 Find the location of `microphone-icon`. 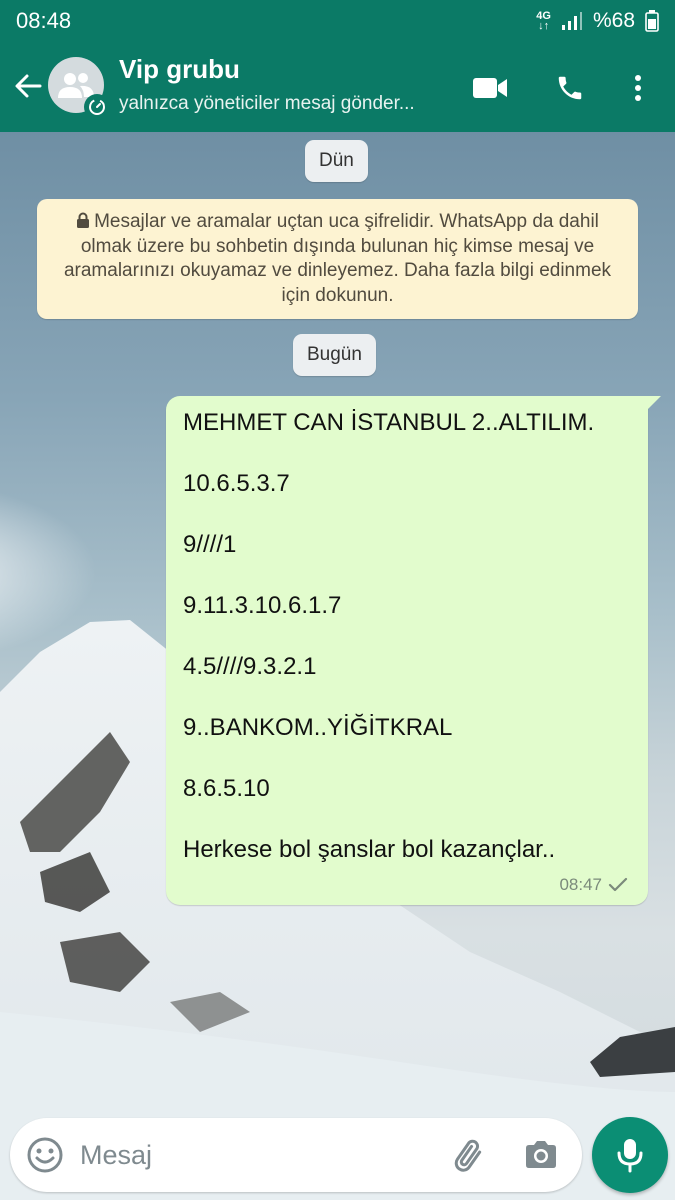

microphone-icon is located at coordinates (630, 1156).